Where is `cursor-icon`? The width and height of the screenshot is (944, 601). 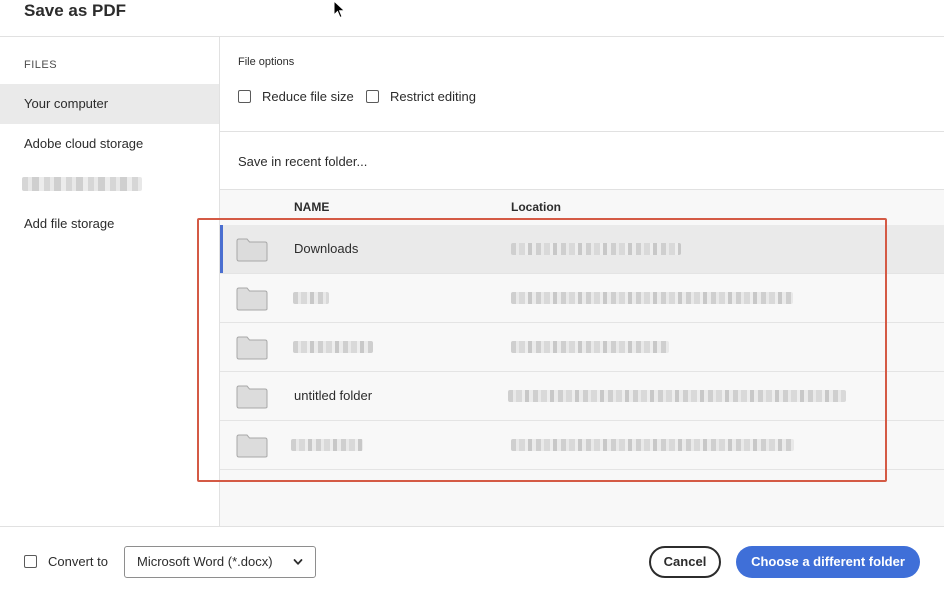 cursor-icon is located at coordinates (339, 9).